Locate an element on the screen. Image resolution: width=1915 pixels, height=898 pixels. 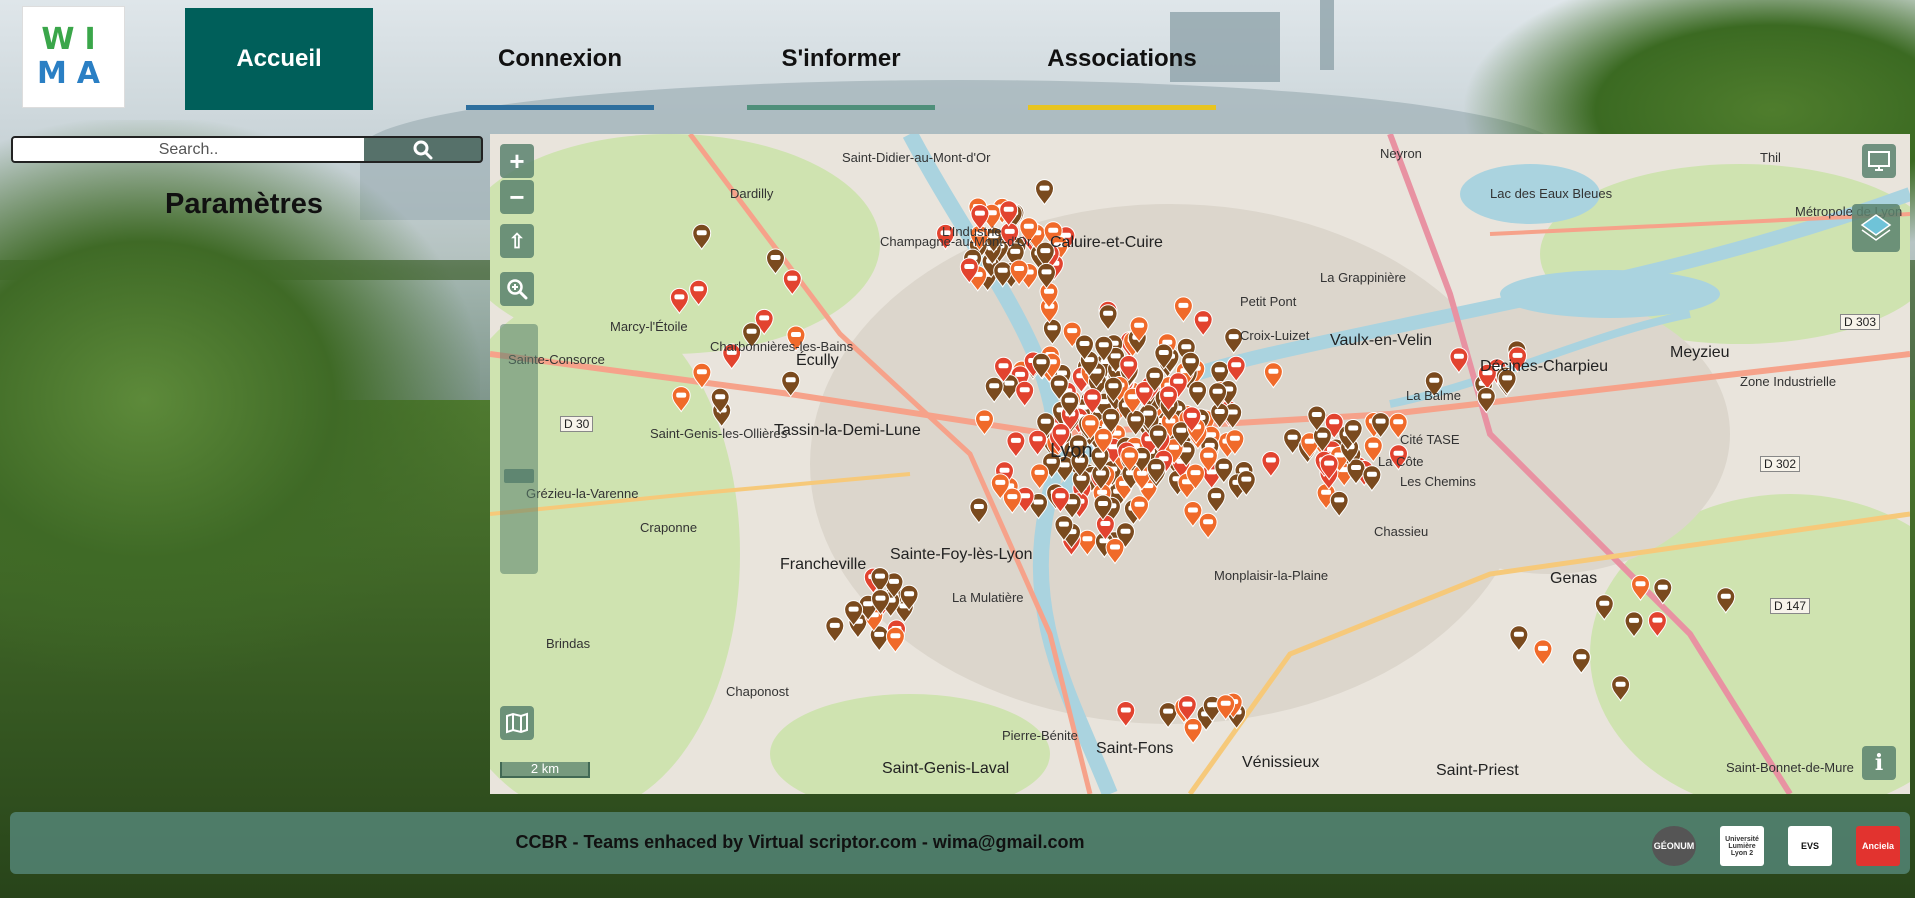
map-label: Craponne is located at coordinates (669, 527).